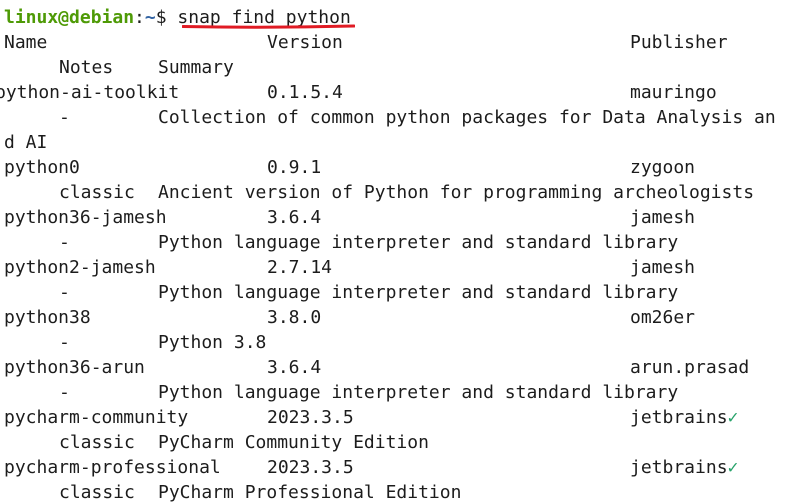  Describe the element at coordinates (300, 267) in the screenshot. I see `package-version: 2.7.14` at that location.